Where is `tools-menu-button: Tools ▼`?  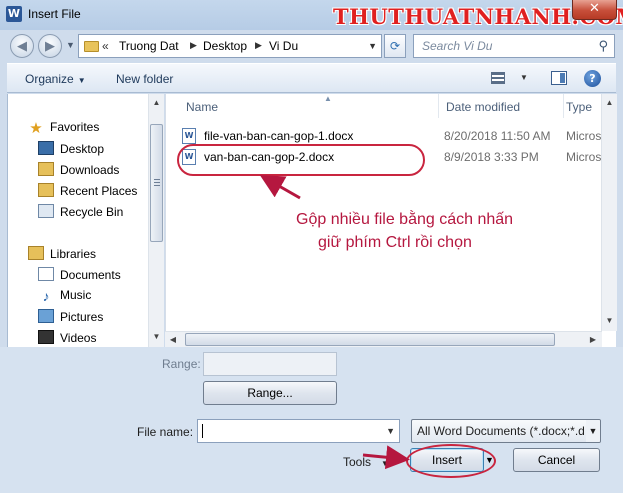 tools-menu-button: Tools ▼ is located at coordinates (366, 462).